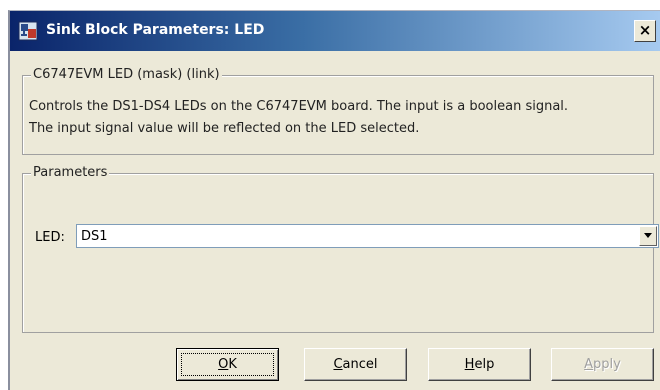  I want to click on led-select: DS1, so click(367, 236).